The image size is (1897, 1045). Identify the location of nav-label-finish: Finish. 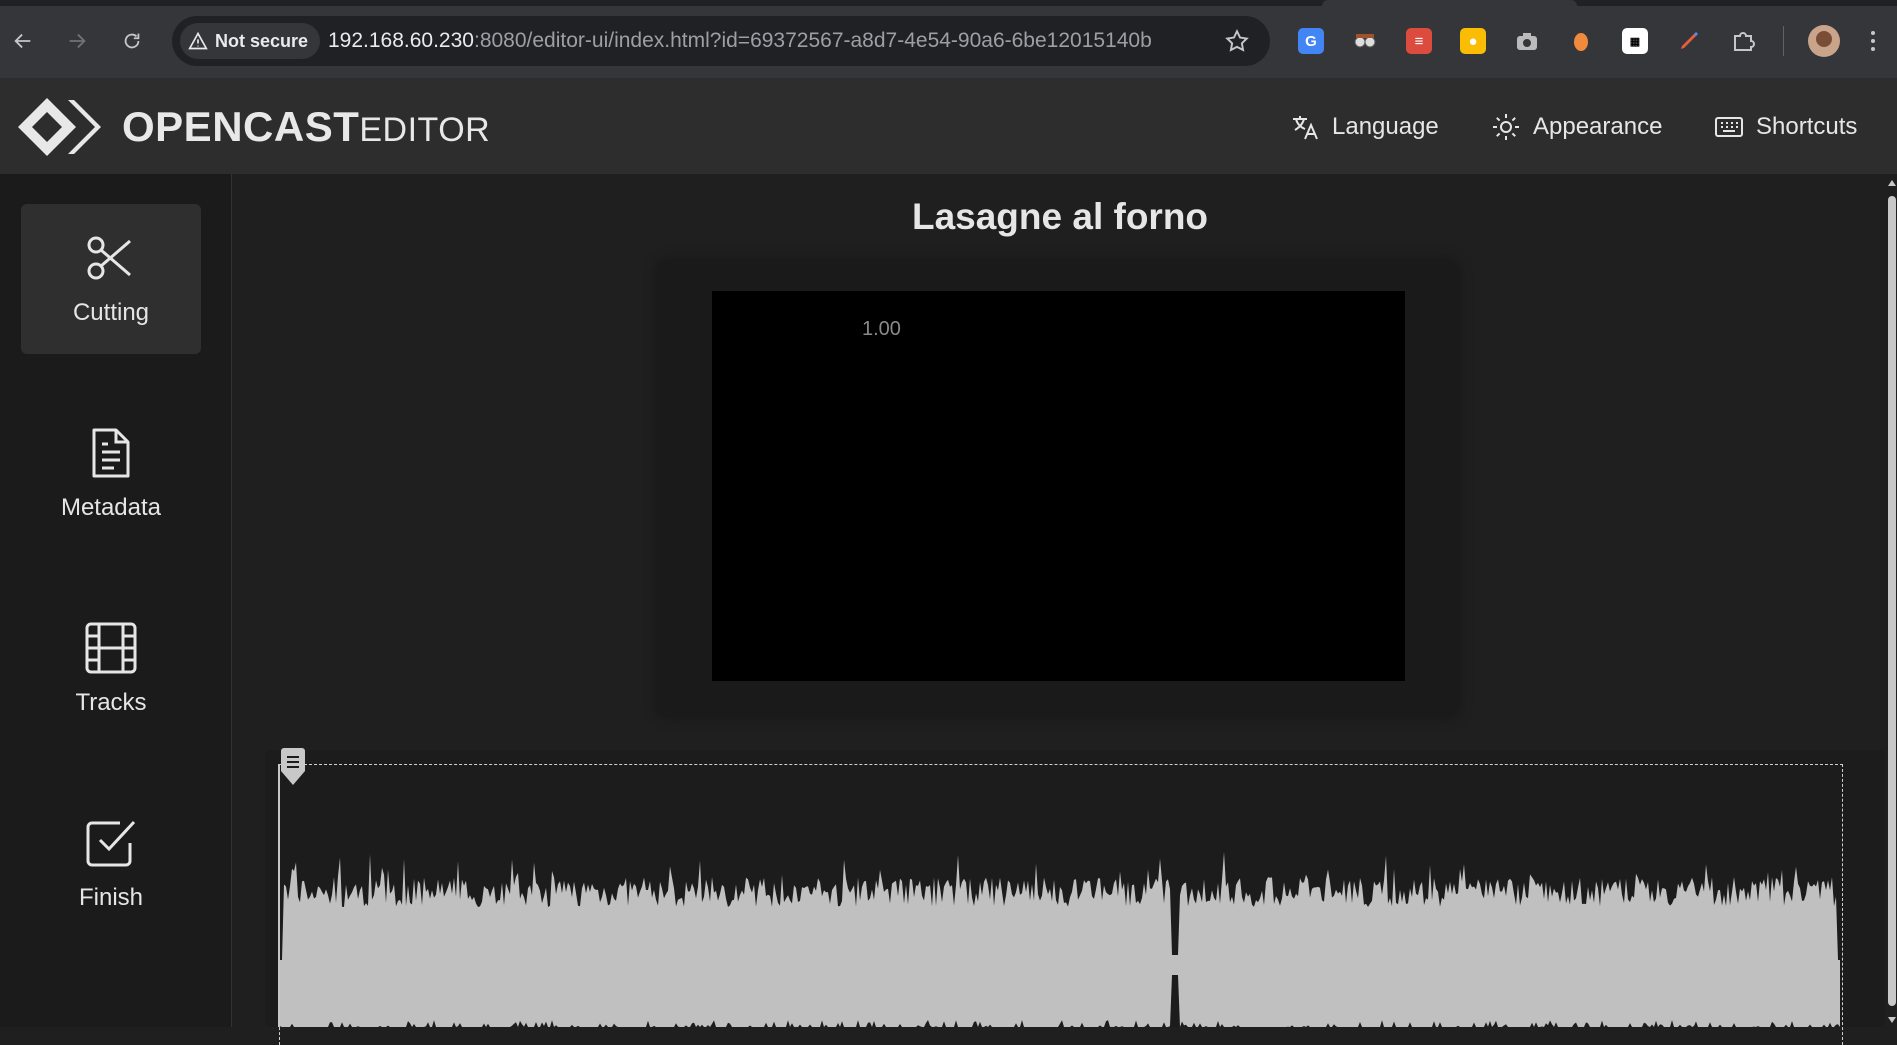
(111, 897).